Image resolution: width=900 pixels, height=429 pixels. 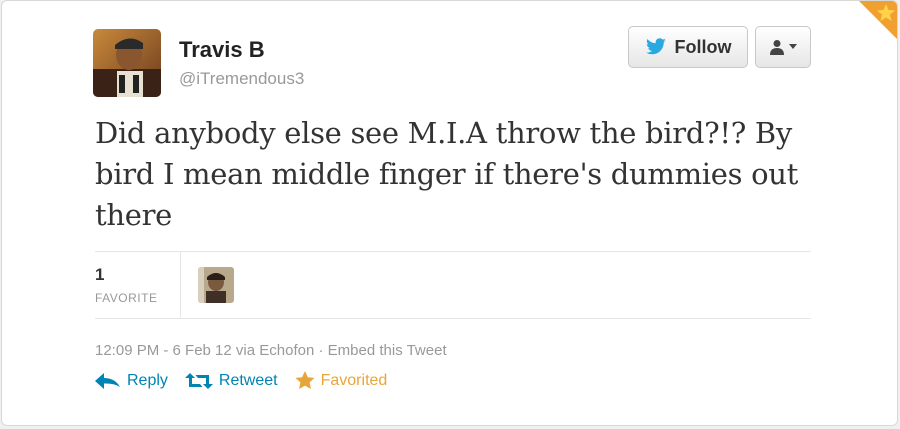 I want to click on bird-icon, so click(x=655, y=46).